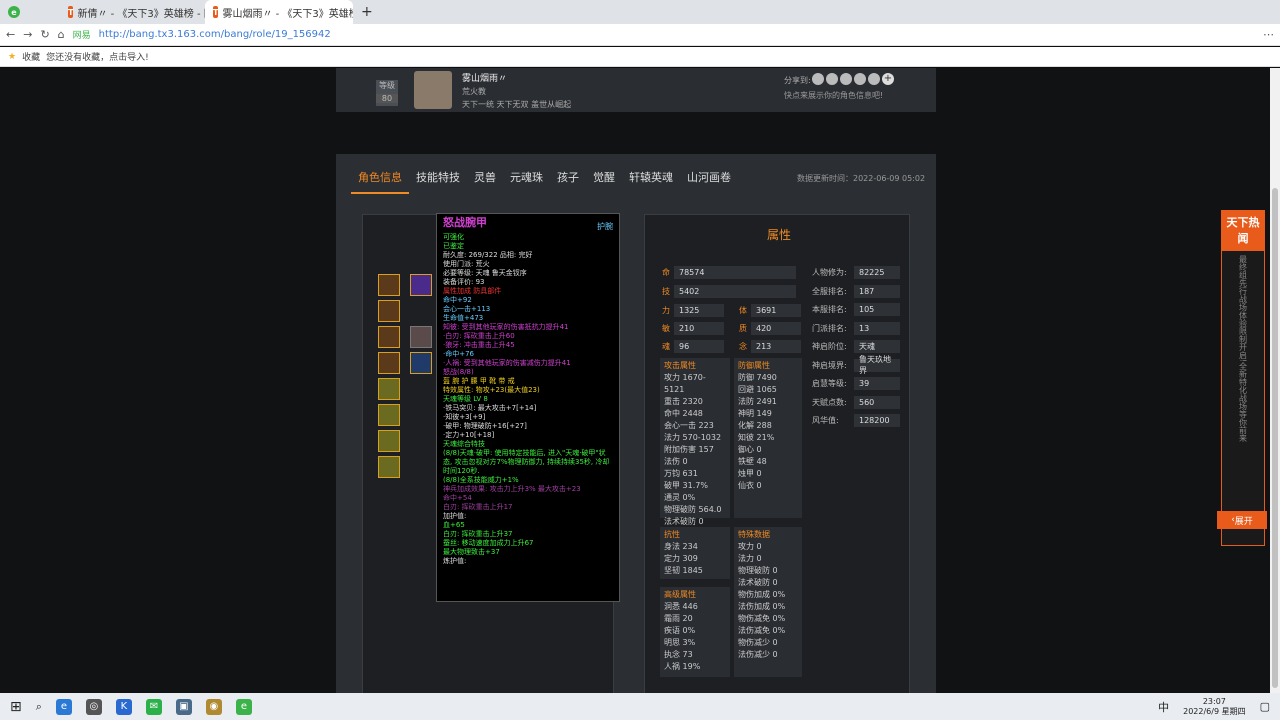  Describe the element at coordinates (463, 318) in the screenshot. I see `item-attribute-line: 生命值+473` at that location.